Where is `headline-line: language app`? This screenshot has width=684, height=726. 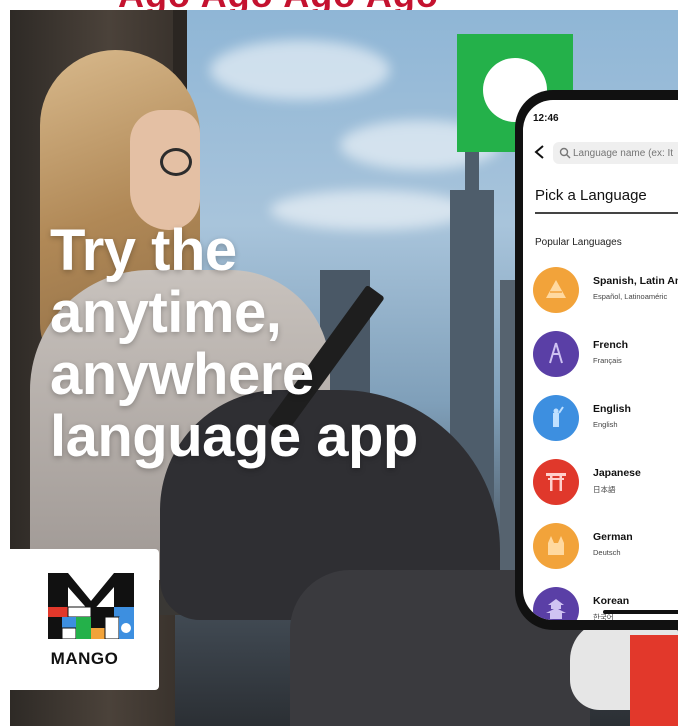 headline-line: language app is located at coordinates (234, 436).